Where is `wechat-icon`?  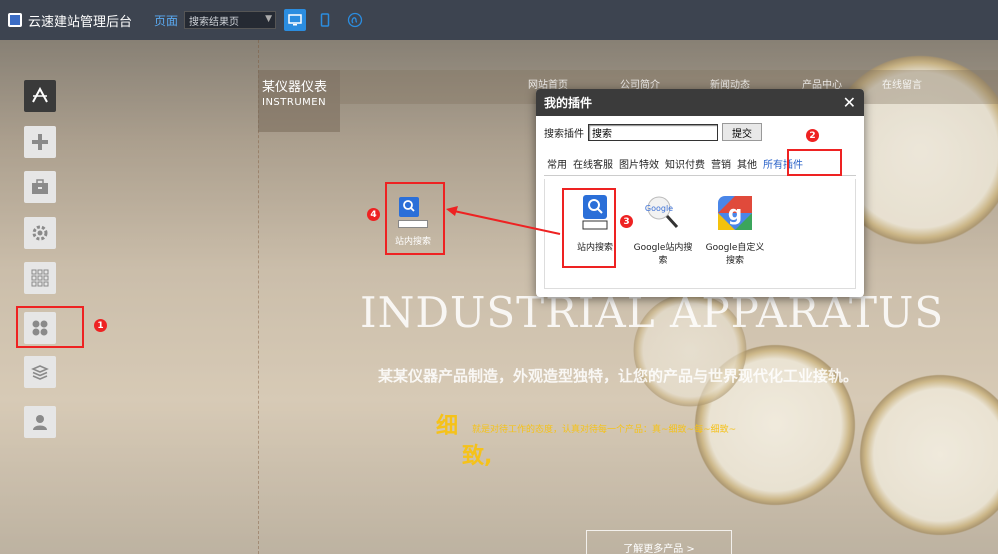 wechat-icon is located at coordinates (355, 20).